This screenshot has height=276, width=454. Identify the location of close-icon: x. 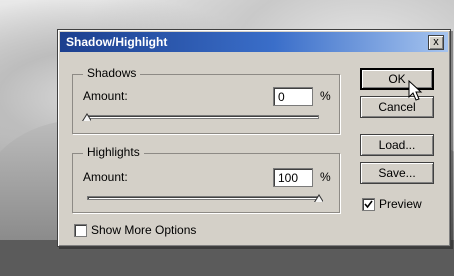
(436, 42).